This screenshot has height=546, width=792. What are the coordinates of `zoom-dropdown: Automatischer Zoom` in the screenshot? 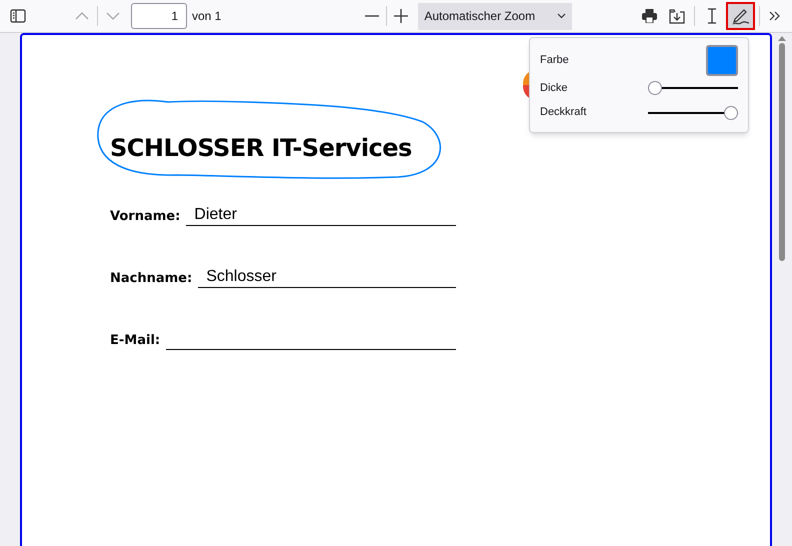 It's located at (495, 16).